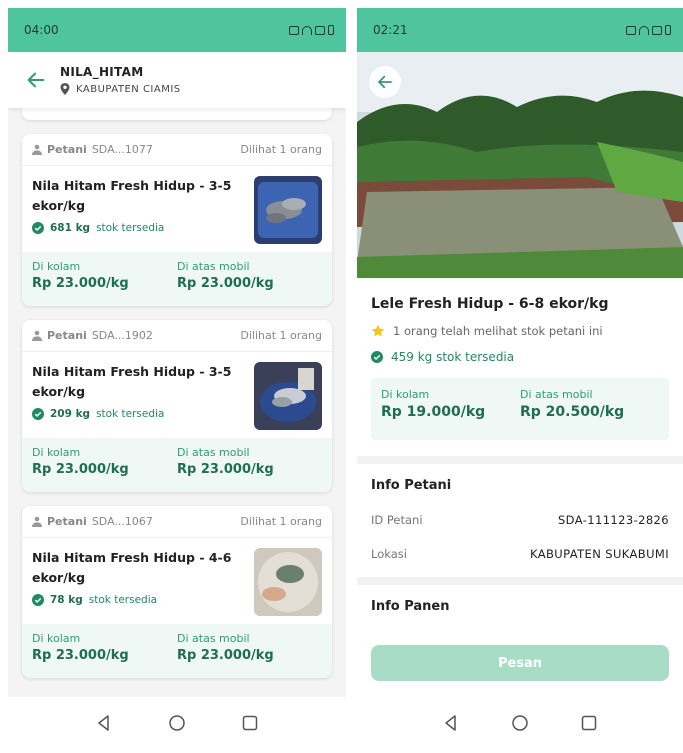 Image resolution: width=683 pixels, height=753 pixels. I want to click on status-time: 04:00, so click(41, 30).